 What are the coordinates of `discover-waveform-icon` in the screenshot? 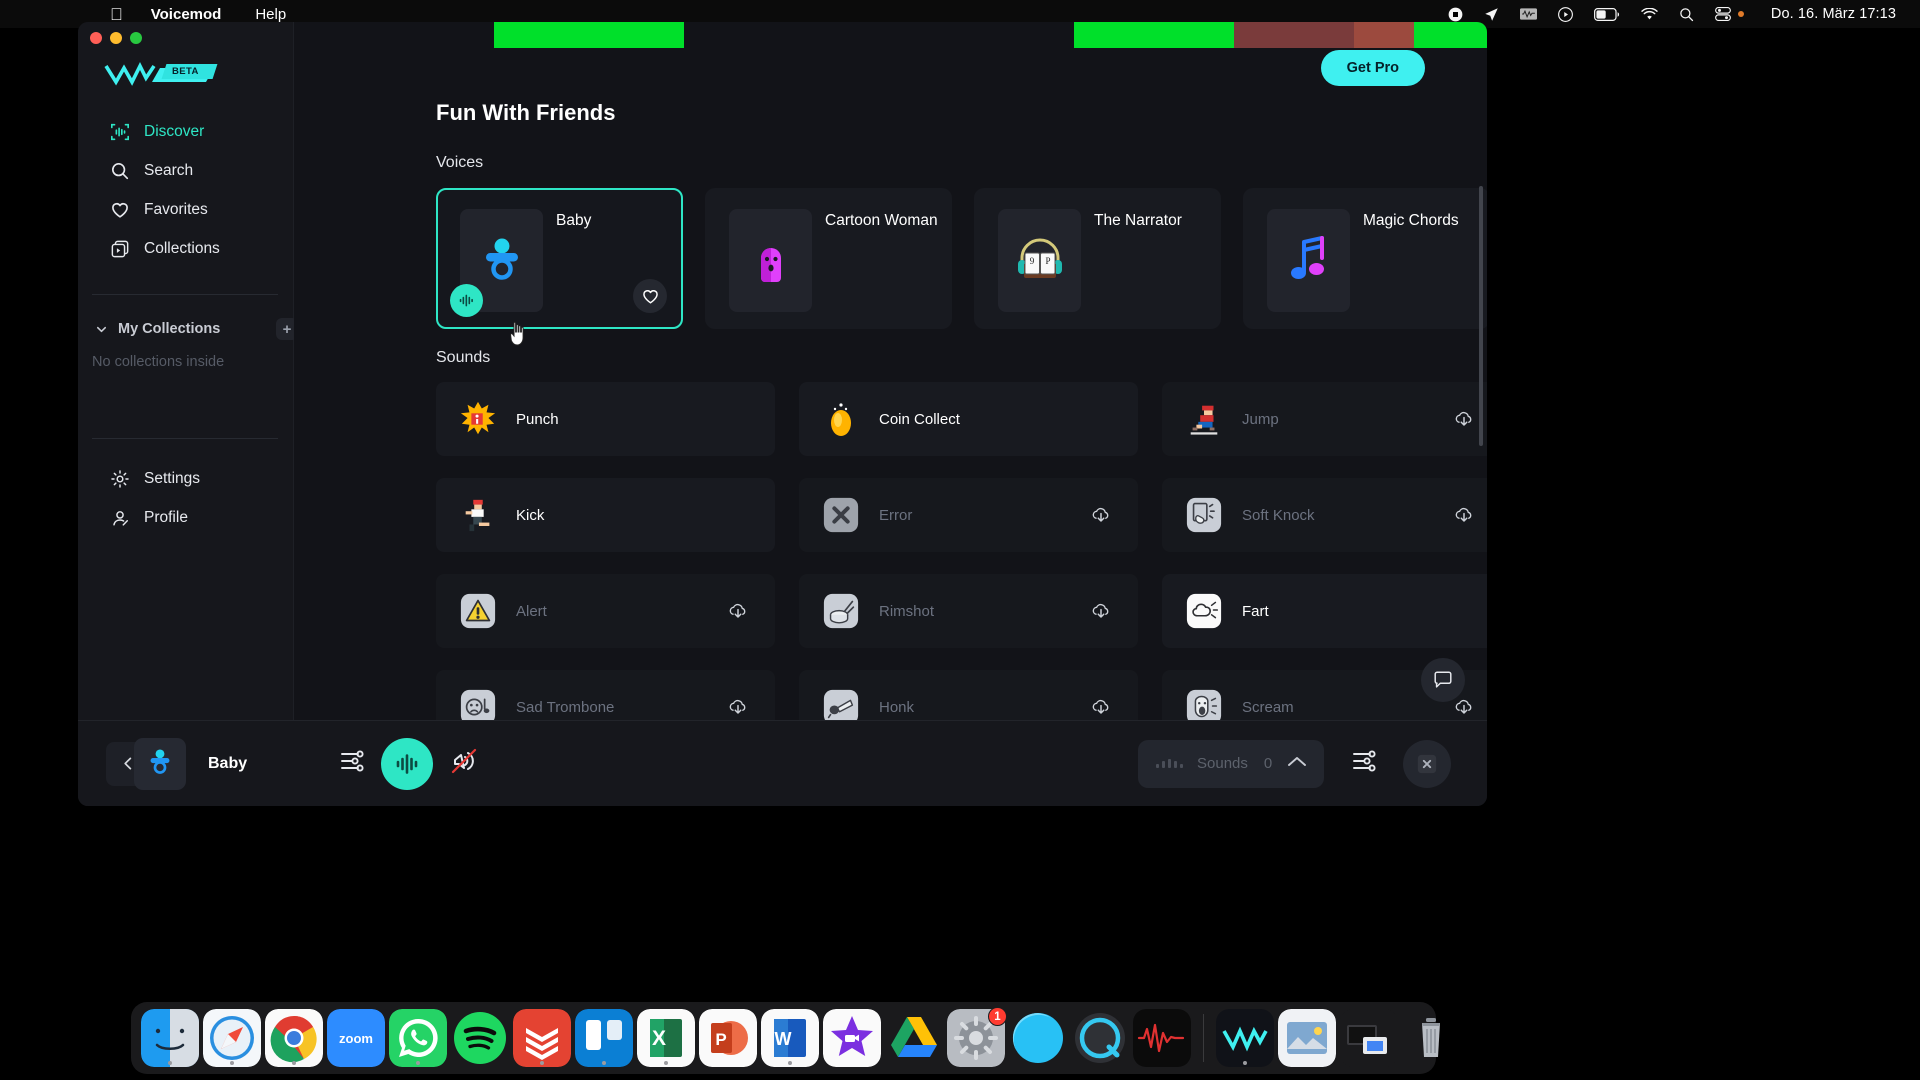 It's located at (120, 132).